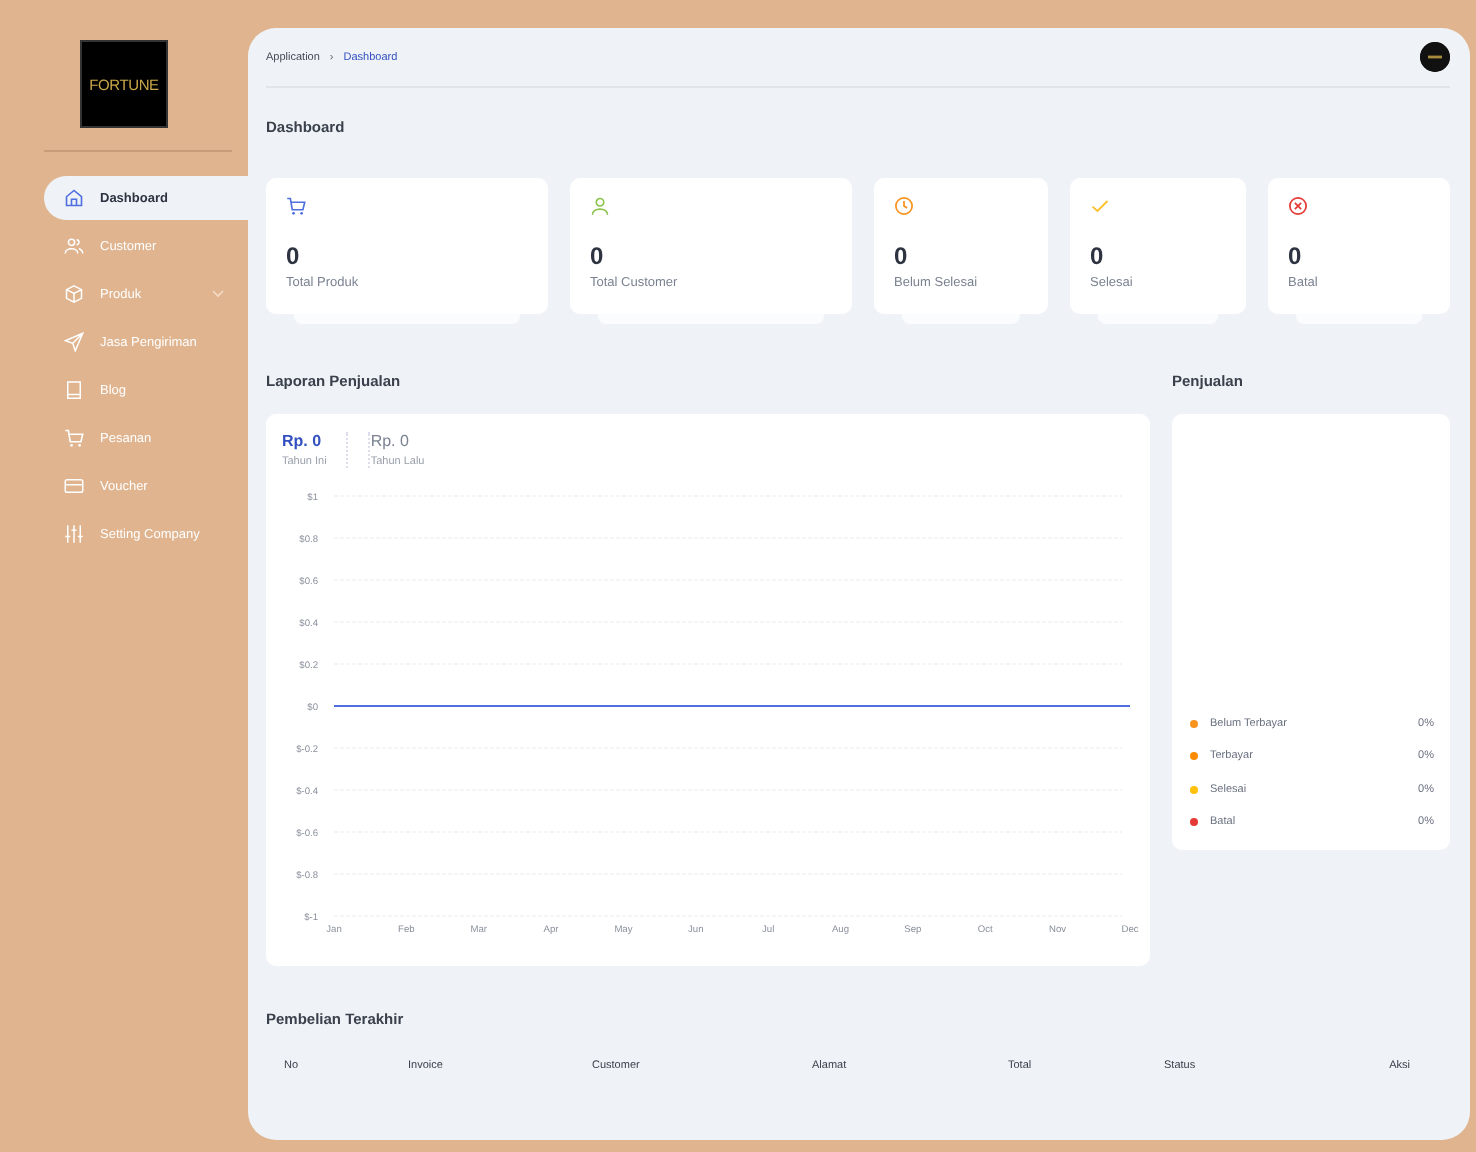 The height and width of the screenshot is (1152, 1476). I want to click on sliders-icon, so click(74, 534).